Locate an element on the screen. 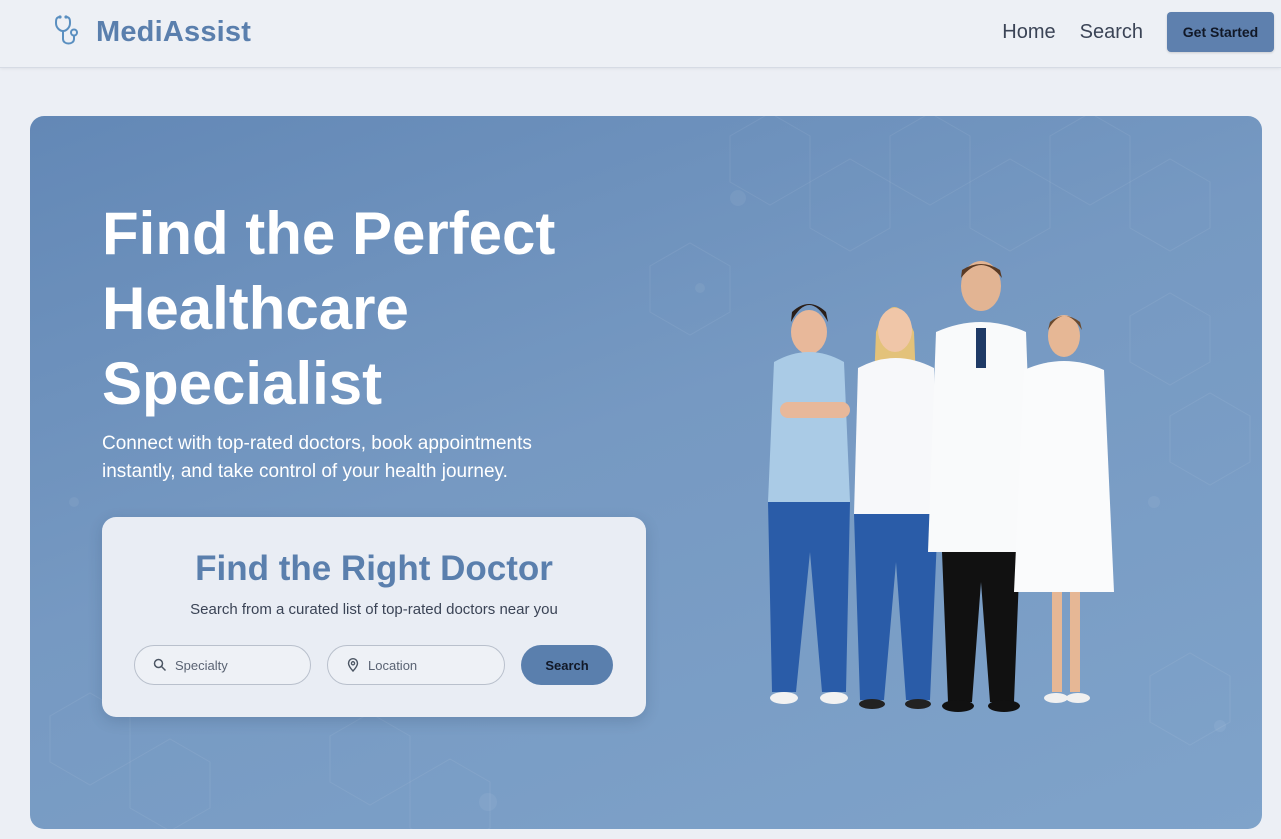  main-nav: Home Search Get Started is located at coordinates (1138, 32).